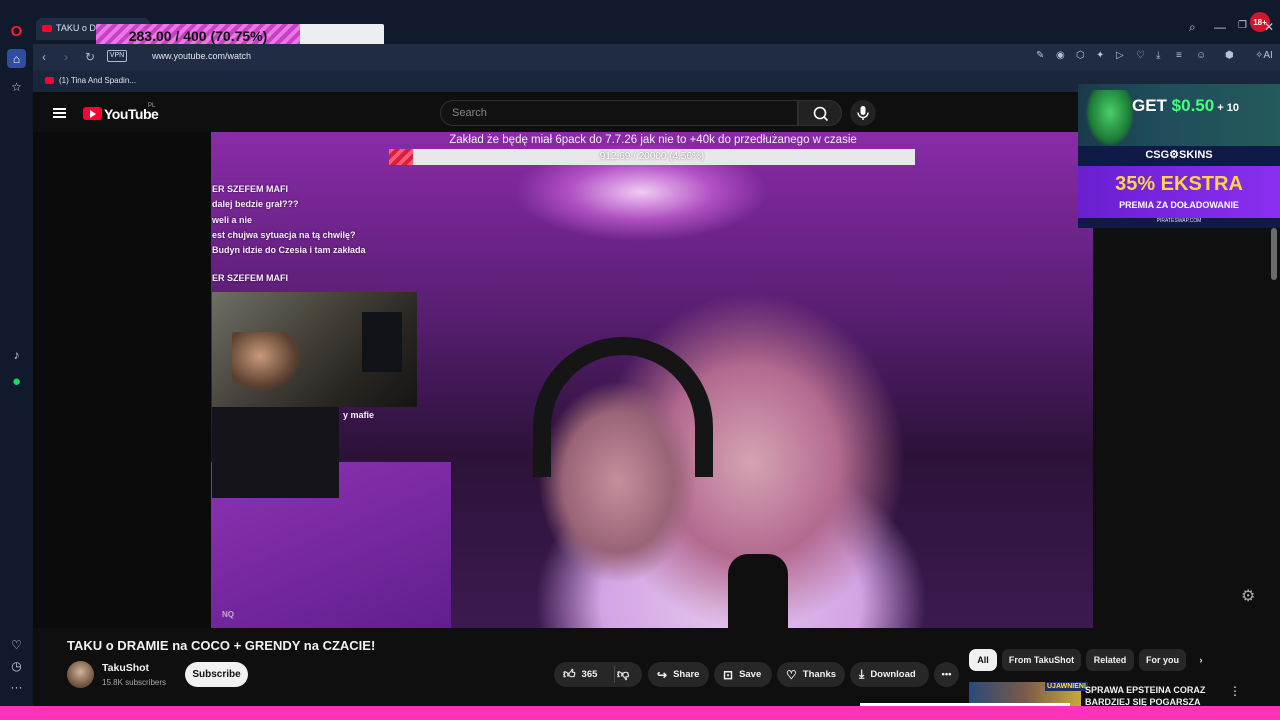 This screenshot has height=720, width=1280. Describe the element at coordinates (16, 58) in the screenshot. I see `home-icon: ⌂` at that location.